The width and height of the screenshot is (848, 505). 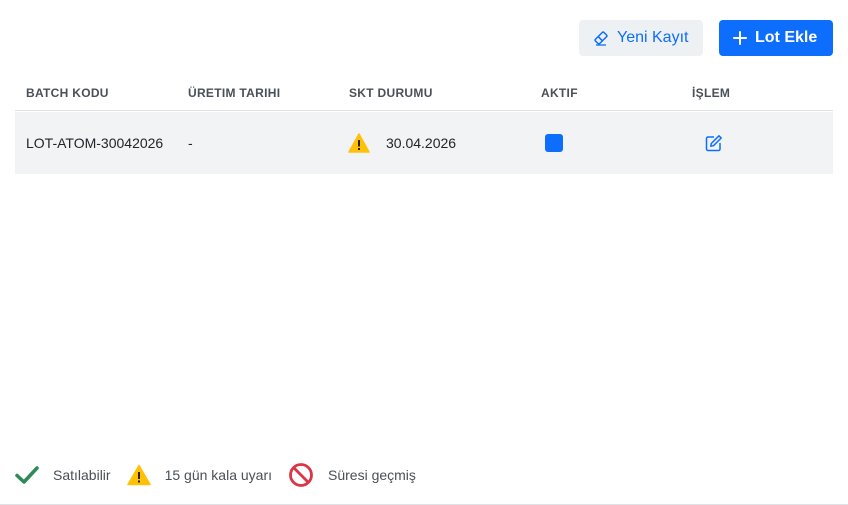 What do you see at coordinates (372, 475) in the screenshot?
I see `legend-label: Süresi geçmiş` at bounding box center [372, 475].